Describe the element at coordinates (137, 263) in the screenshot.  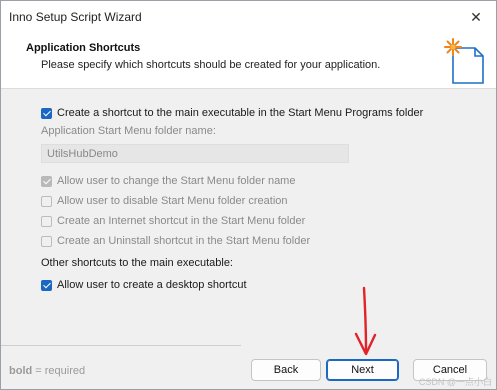
I see `other-shortcuts-heading: Other shortcuts to the main executable:` at that location.